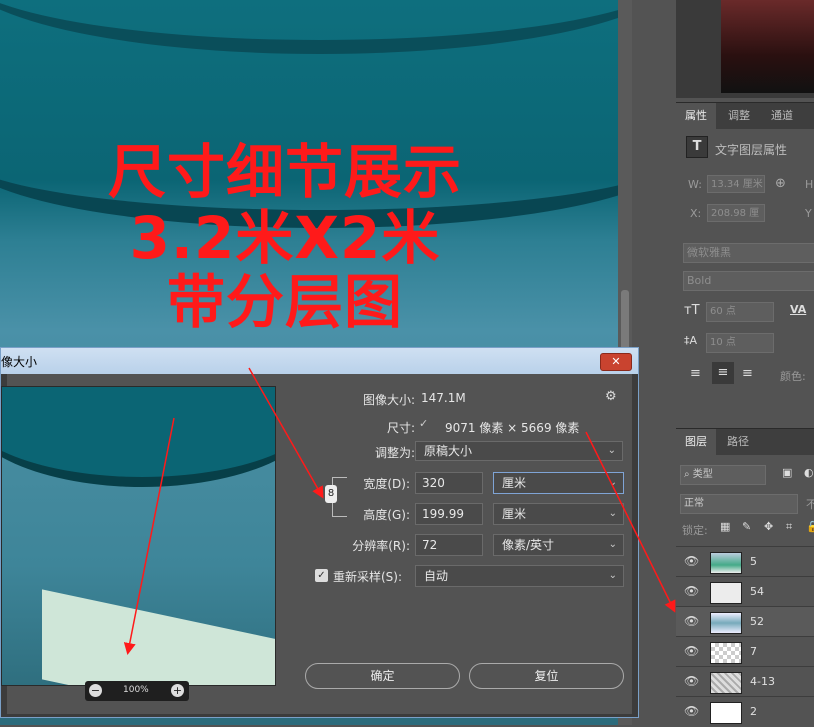 Image resolution: width=814 pixels, height=727 pixels. I want to click on layer-name: 2, so click(753, 711).